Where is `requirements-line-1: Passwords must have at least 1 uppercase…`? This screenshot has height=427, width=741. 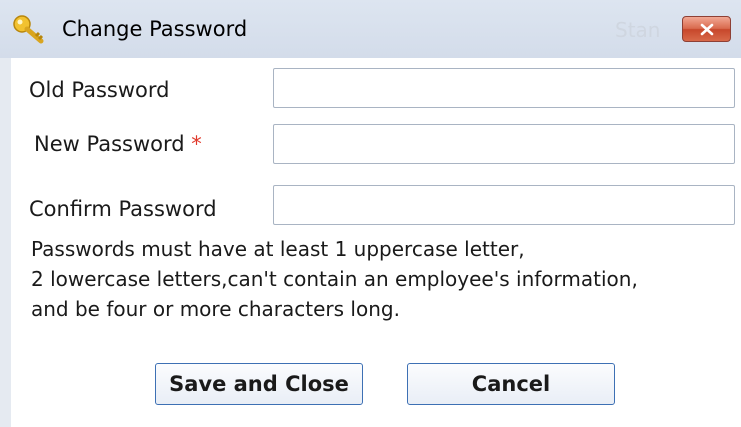 requirements-line-1: Passwords must have at least 1 uppercase… is located at coordinates (278, 249).